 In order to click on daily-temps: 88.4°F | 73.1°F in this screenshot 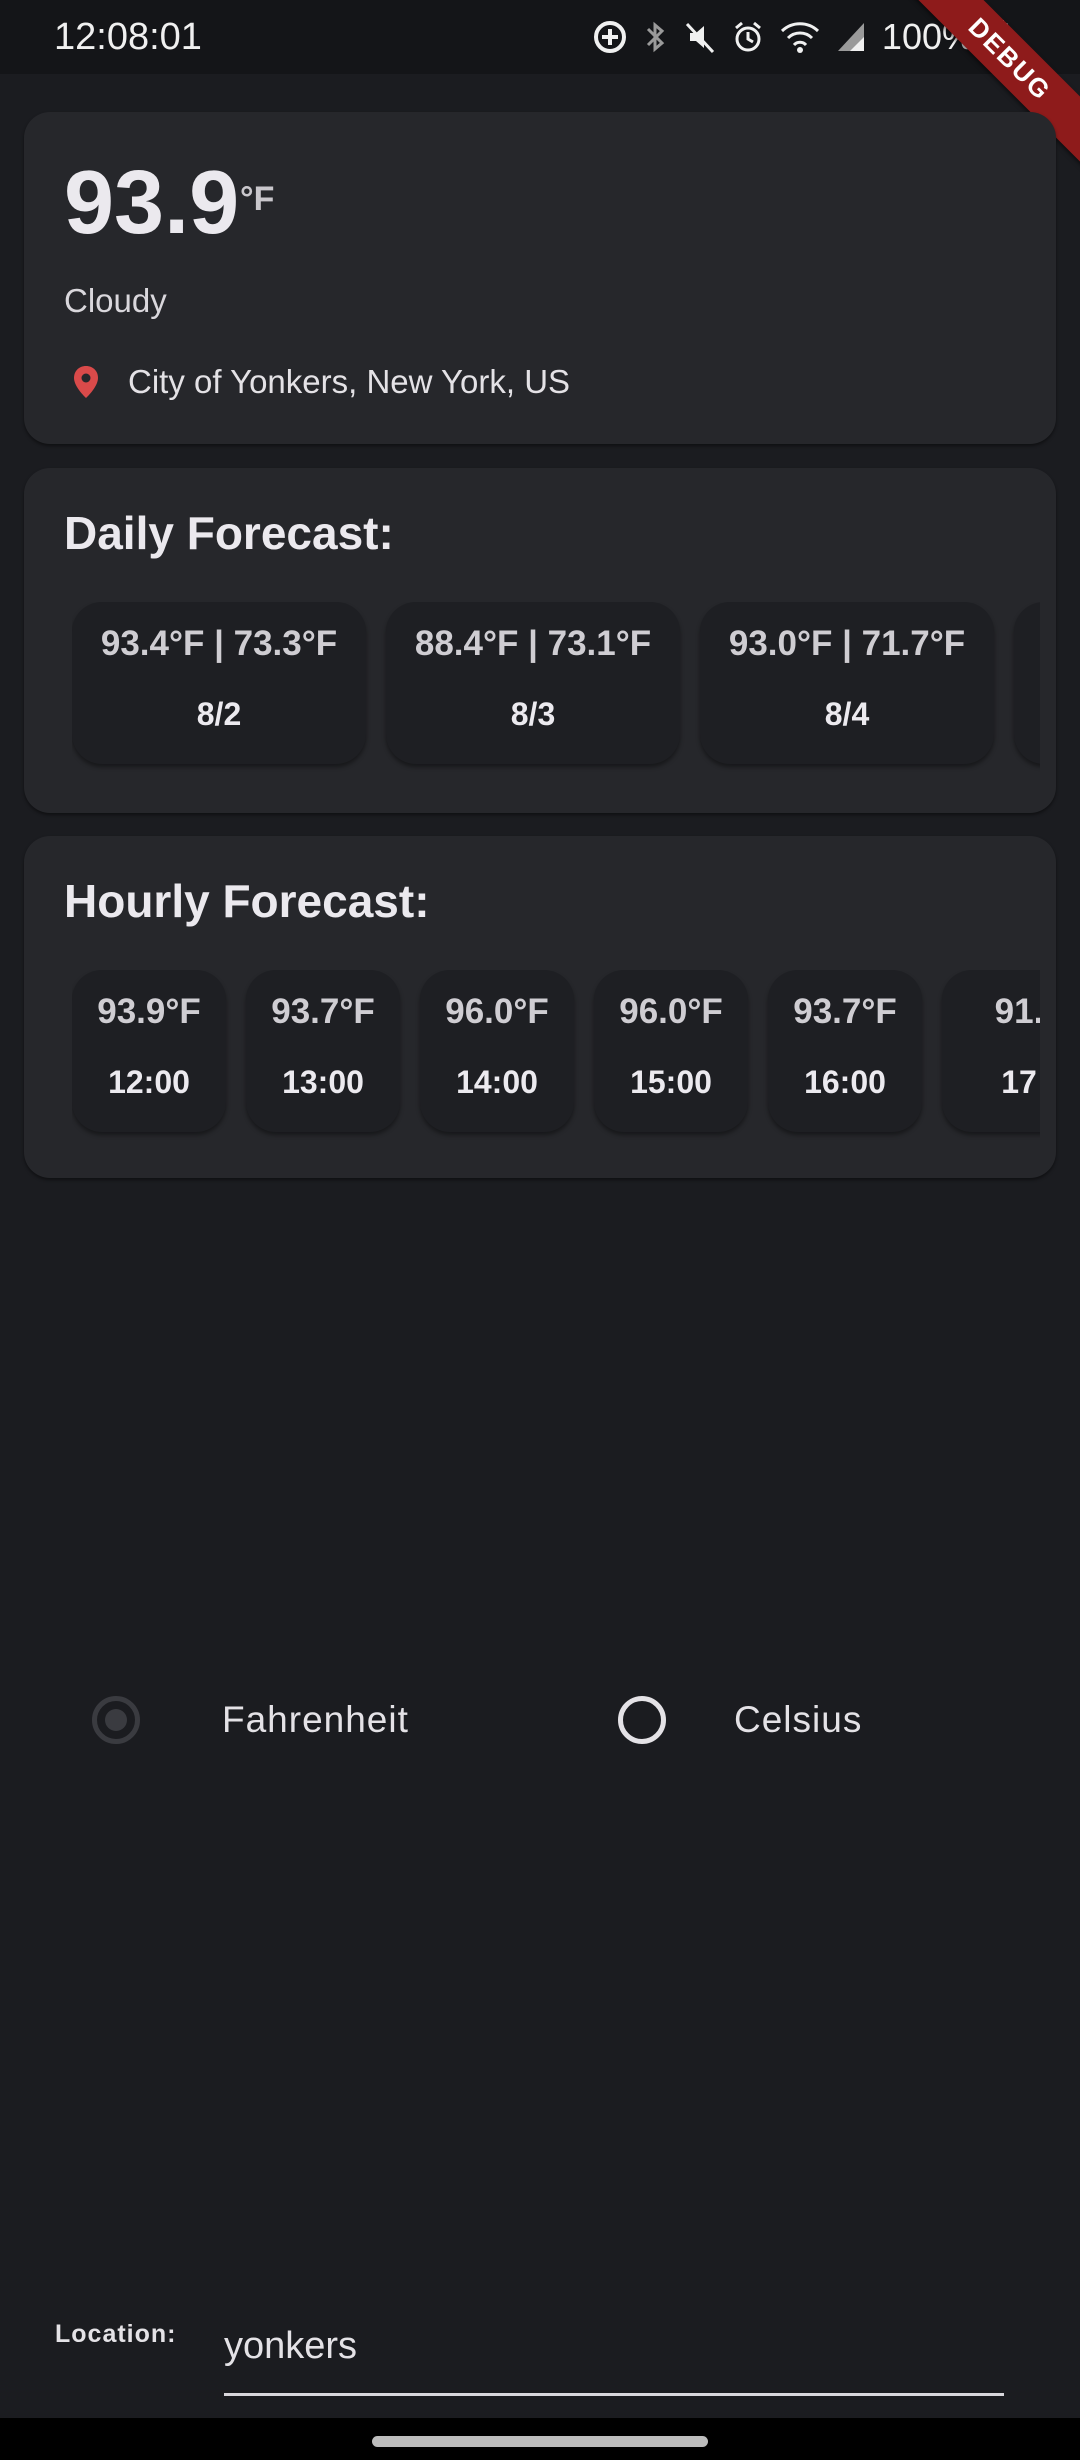, I will do `click(533, 643)`.